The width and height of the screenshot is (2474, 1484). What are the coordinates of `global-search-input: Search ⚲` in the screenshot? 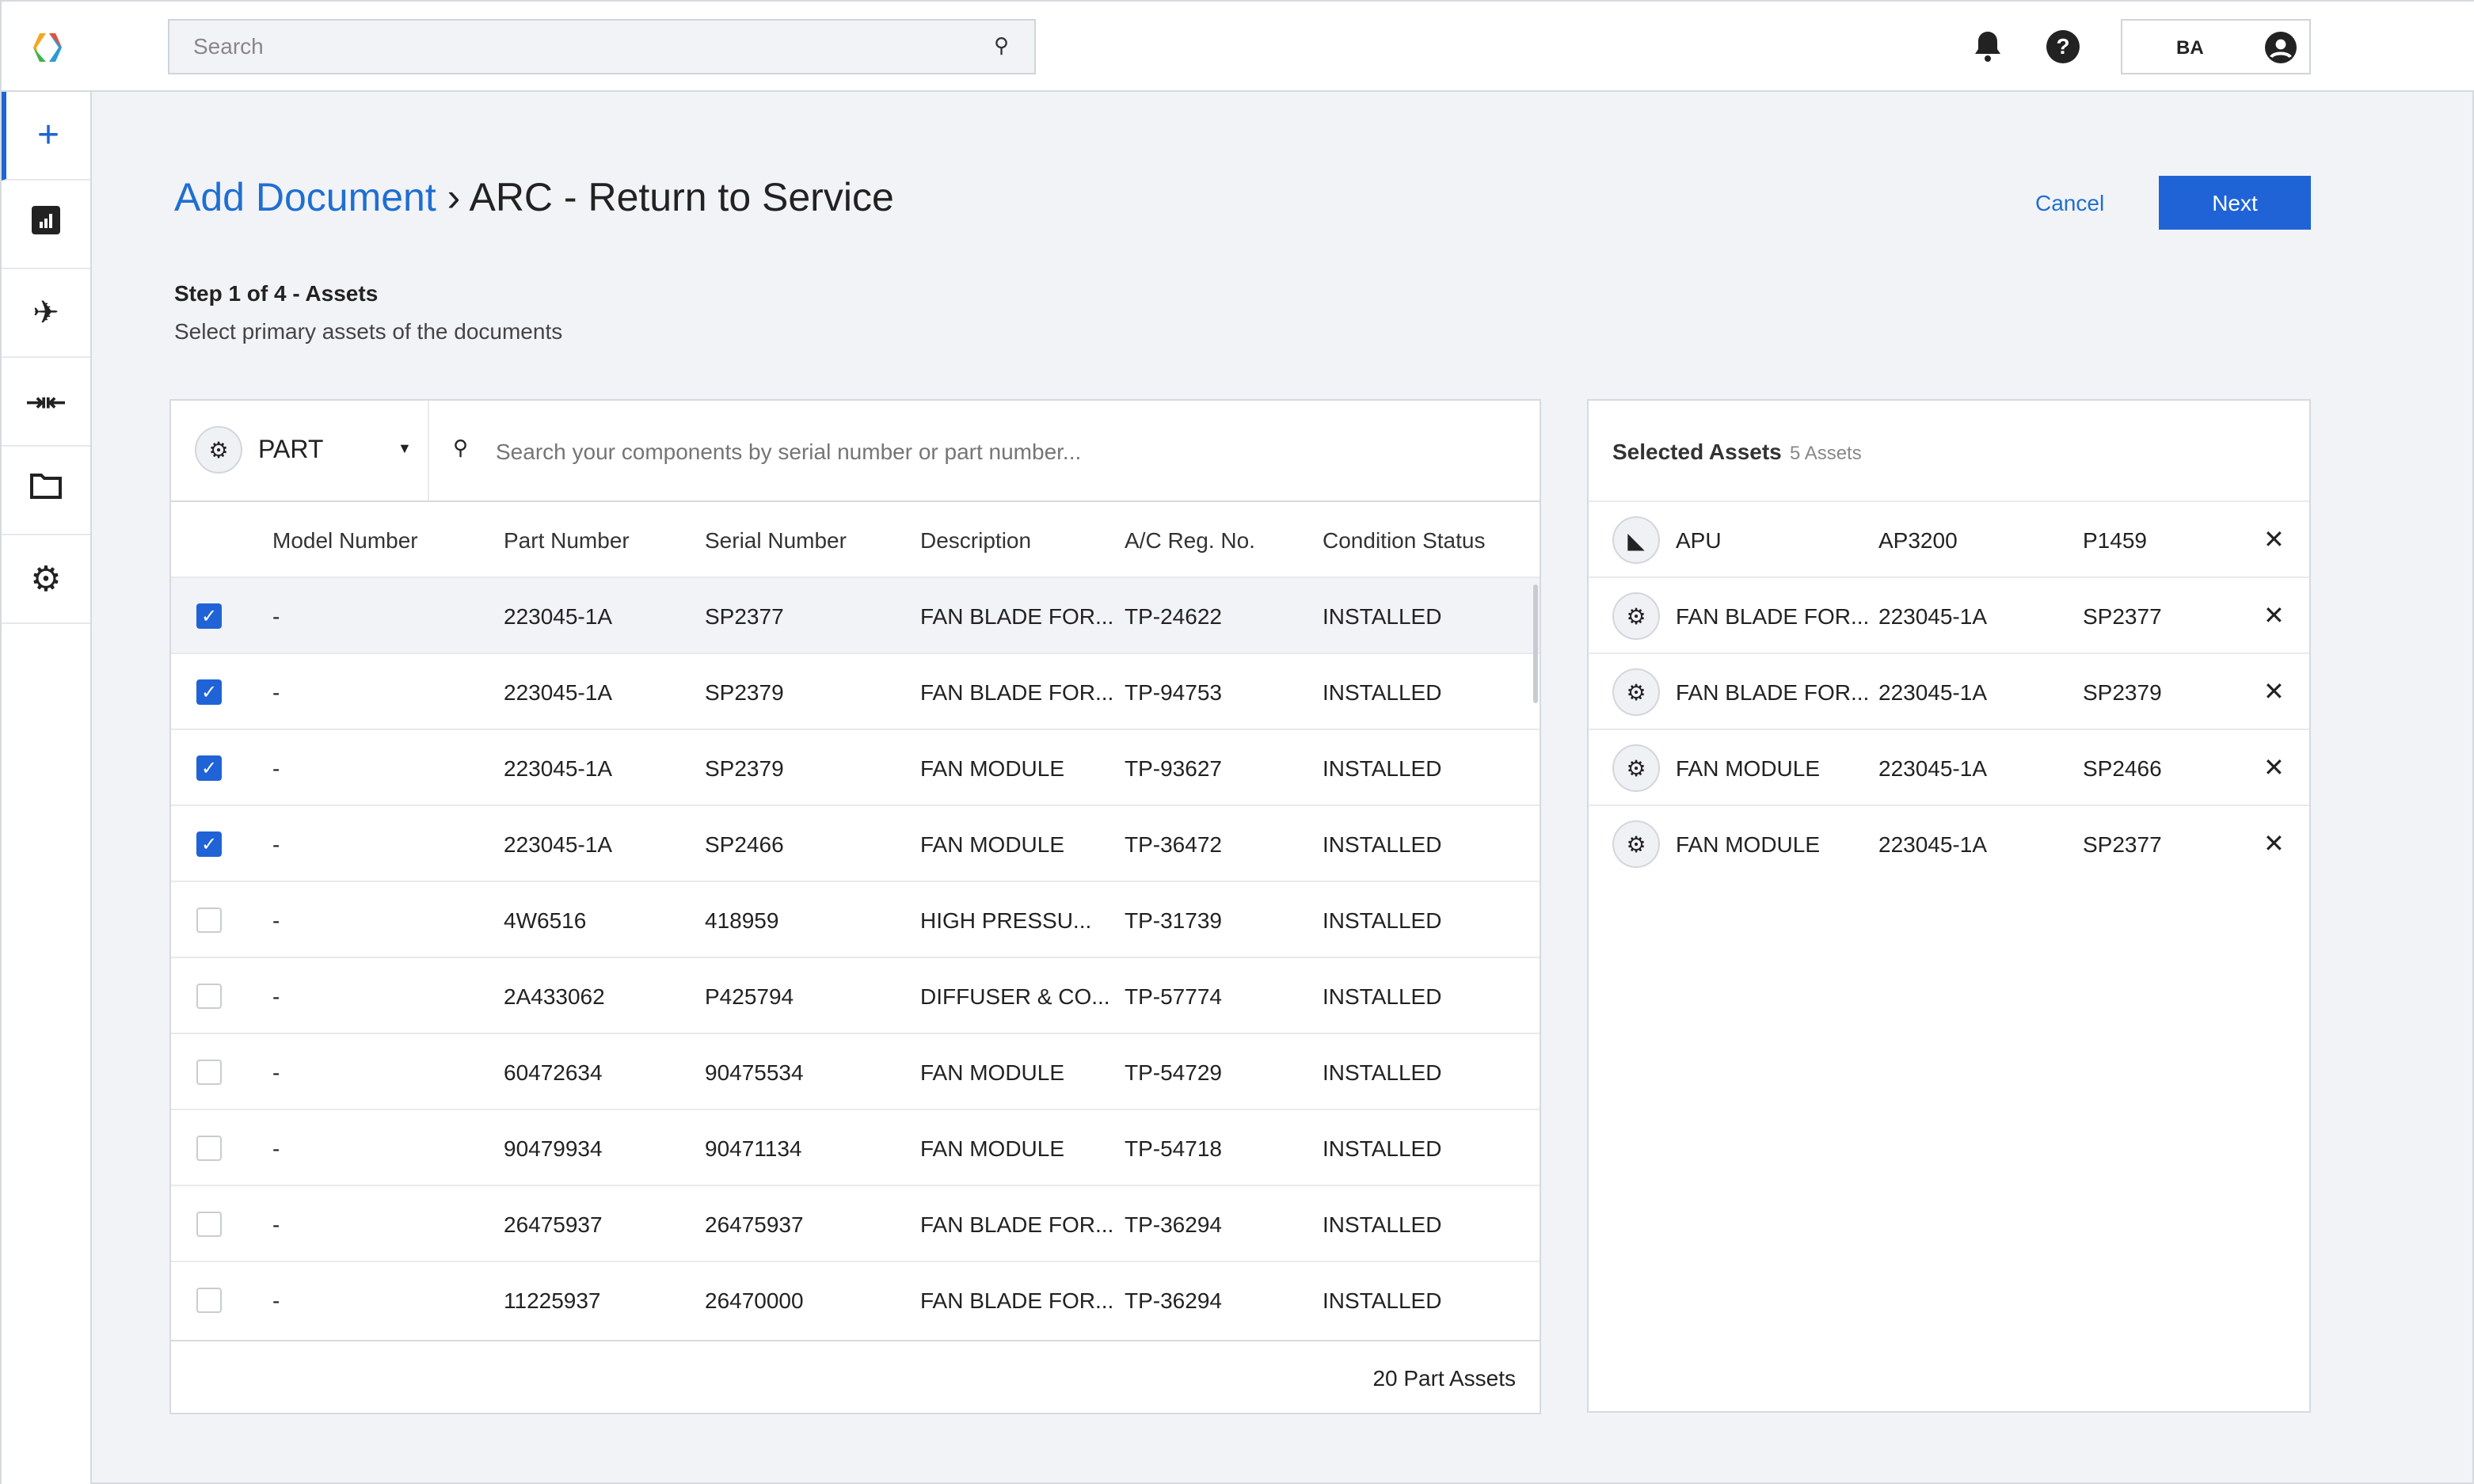 It's located at (602, 47).